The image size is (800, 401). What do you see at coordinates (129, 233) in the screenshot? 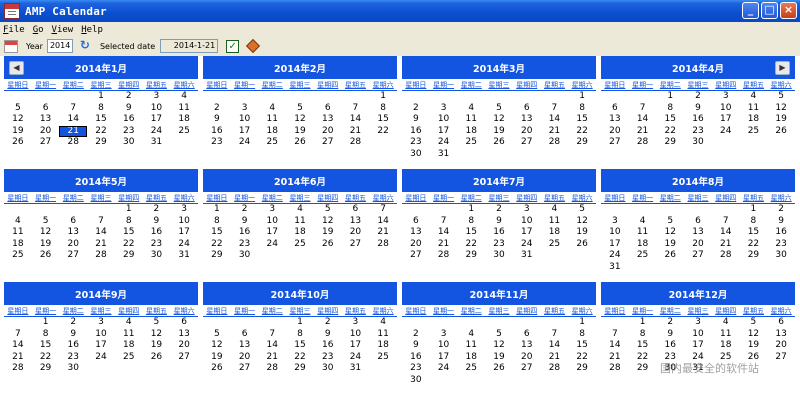
I see `day-cell: 15` at bounding box center [129, 233].